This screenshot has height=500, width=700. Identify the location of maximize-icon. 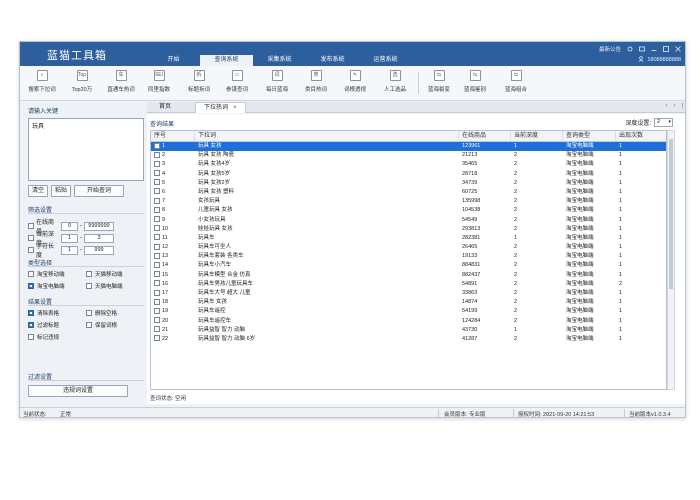
(666, 49).